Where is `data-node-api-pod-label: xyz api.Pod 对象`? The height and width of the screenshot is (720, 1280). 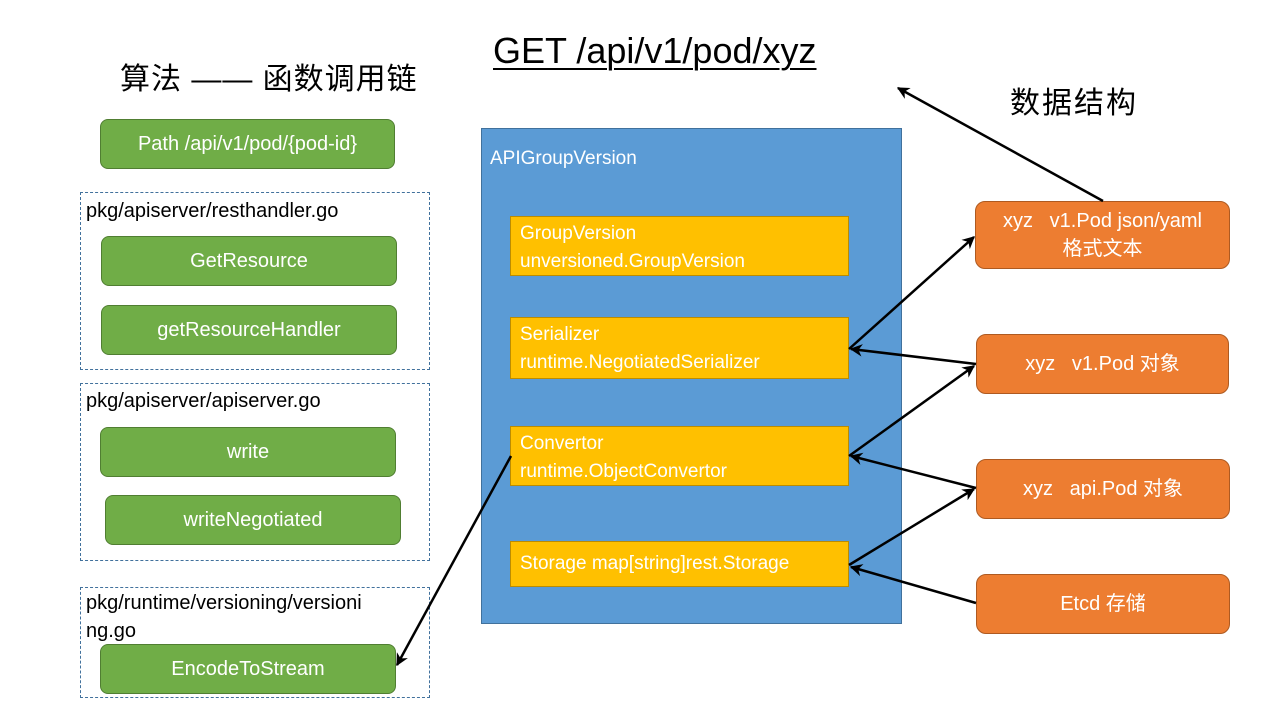
data-node-api-pod-label: xyz api.Pod 对象 is located at coordinates (1103, 489).